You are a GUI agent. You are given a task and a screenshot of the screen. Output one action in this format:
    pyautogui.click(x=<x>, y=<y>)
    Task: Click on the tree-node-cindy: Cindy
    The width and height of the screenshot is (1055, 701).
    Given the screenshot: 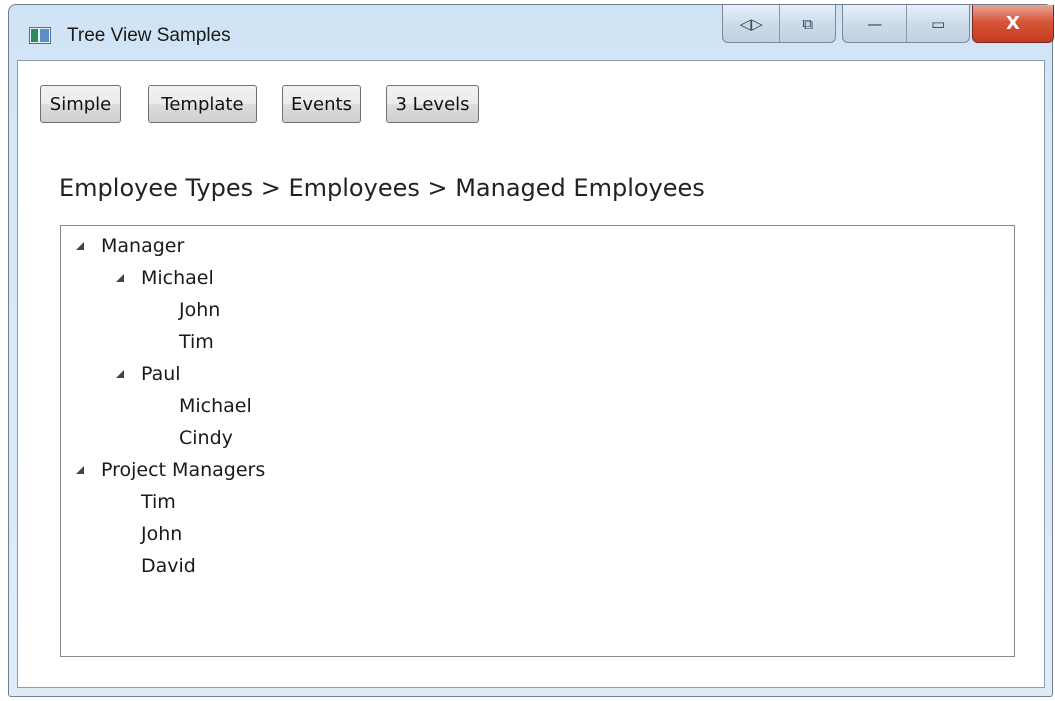 What is the action you would take?
    pyautogui.click(x=206, y=438)
    